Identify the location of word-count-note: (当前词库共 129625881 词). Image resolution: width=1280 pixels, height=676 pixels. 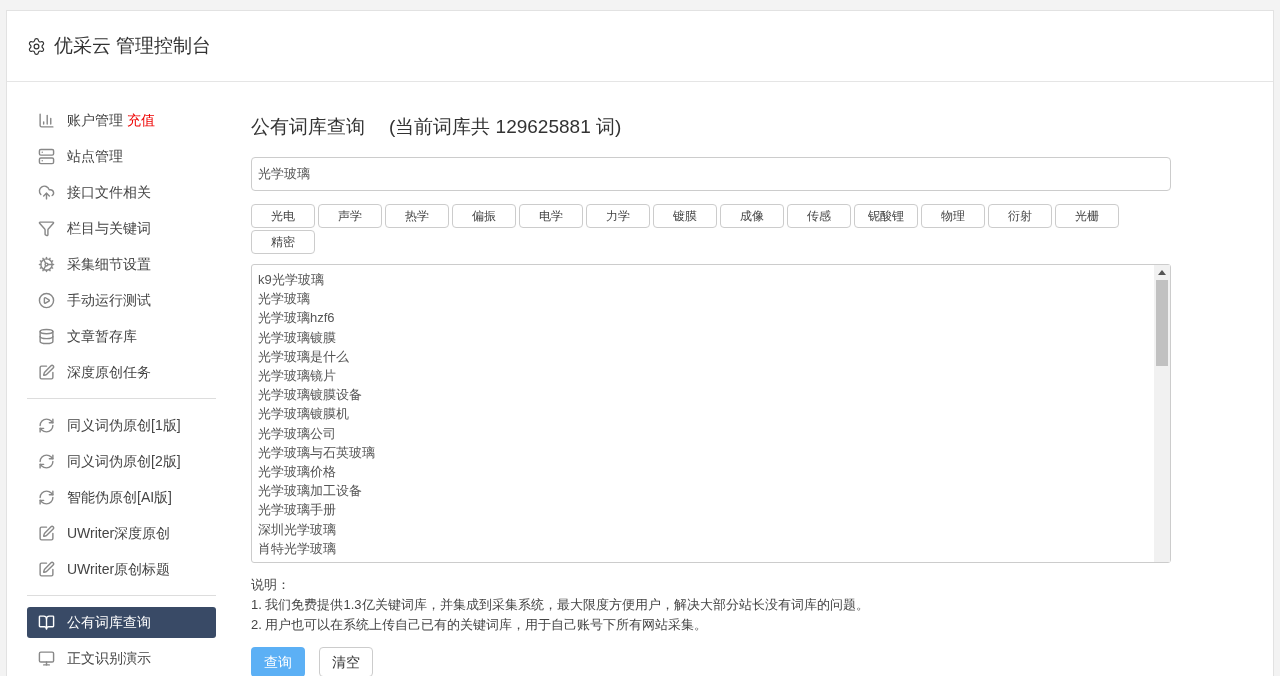
(505, 126).